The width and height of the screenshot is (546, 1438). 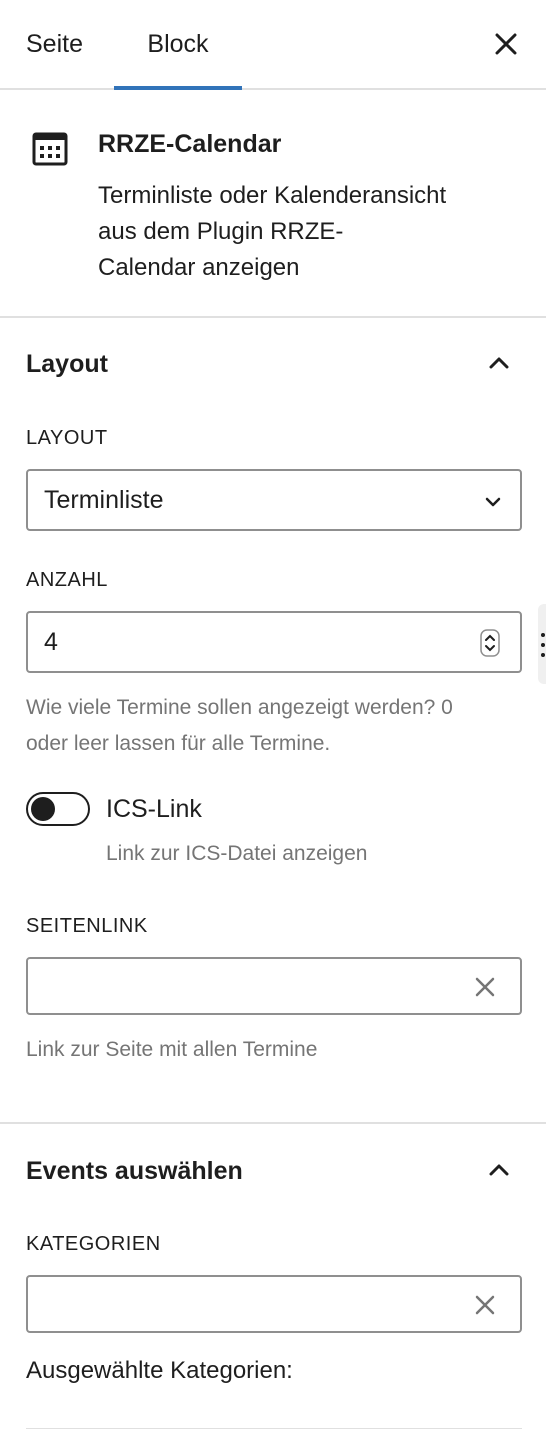 I want to click on ics-link-toggle, so click(x=58, y=809).